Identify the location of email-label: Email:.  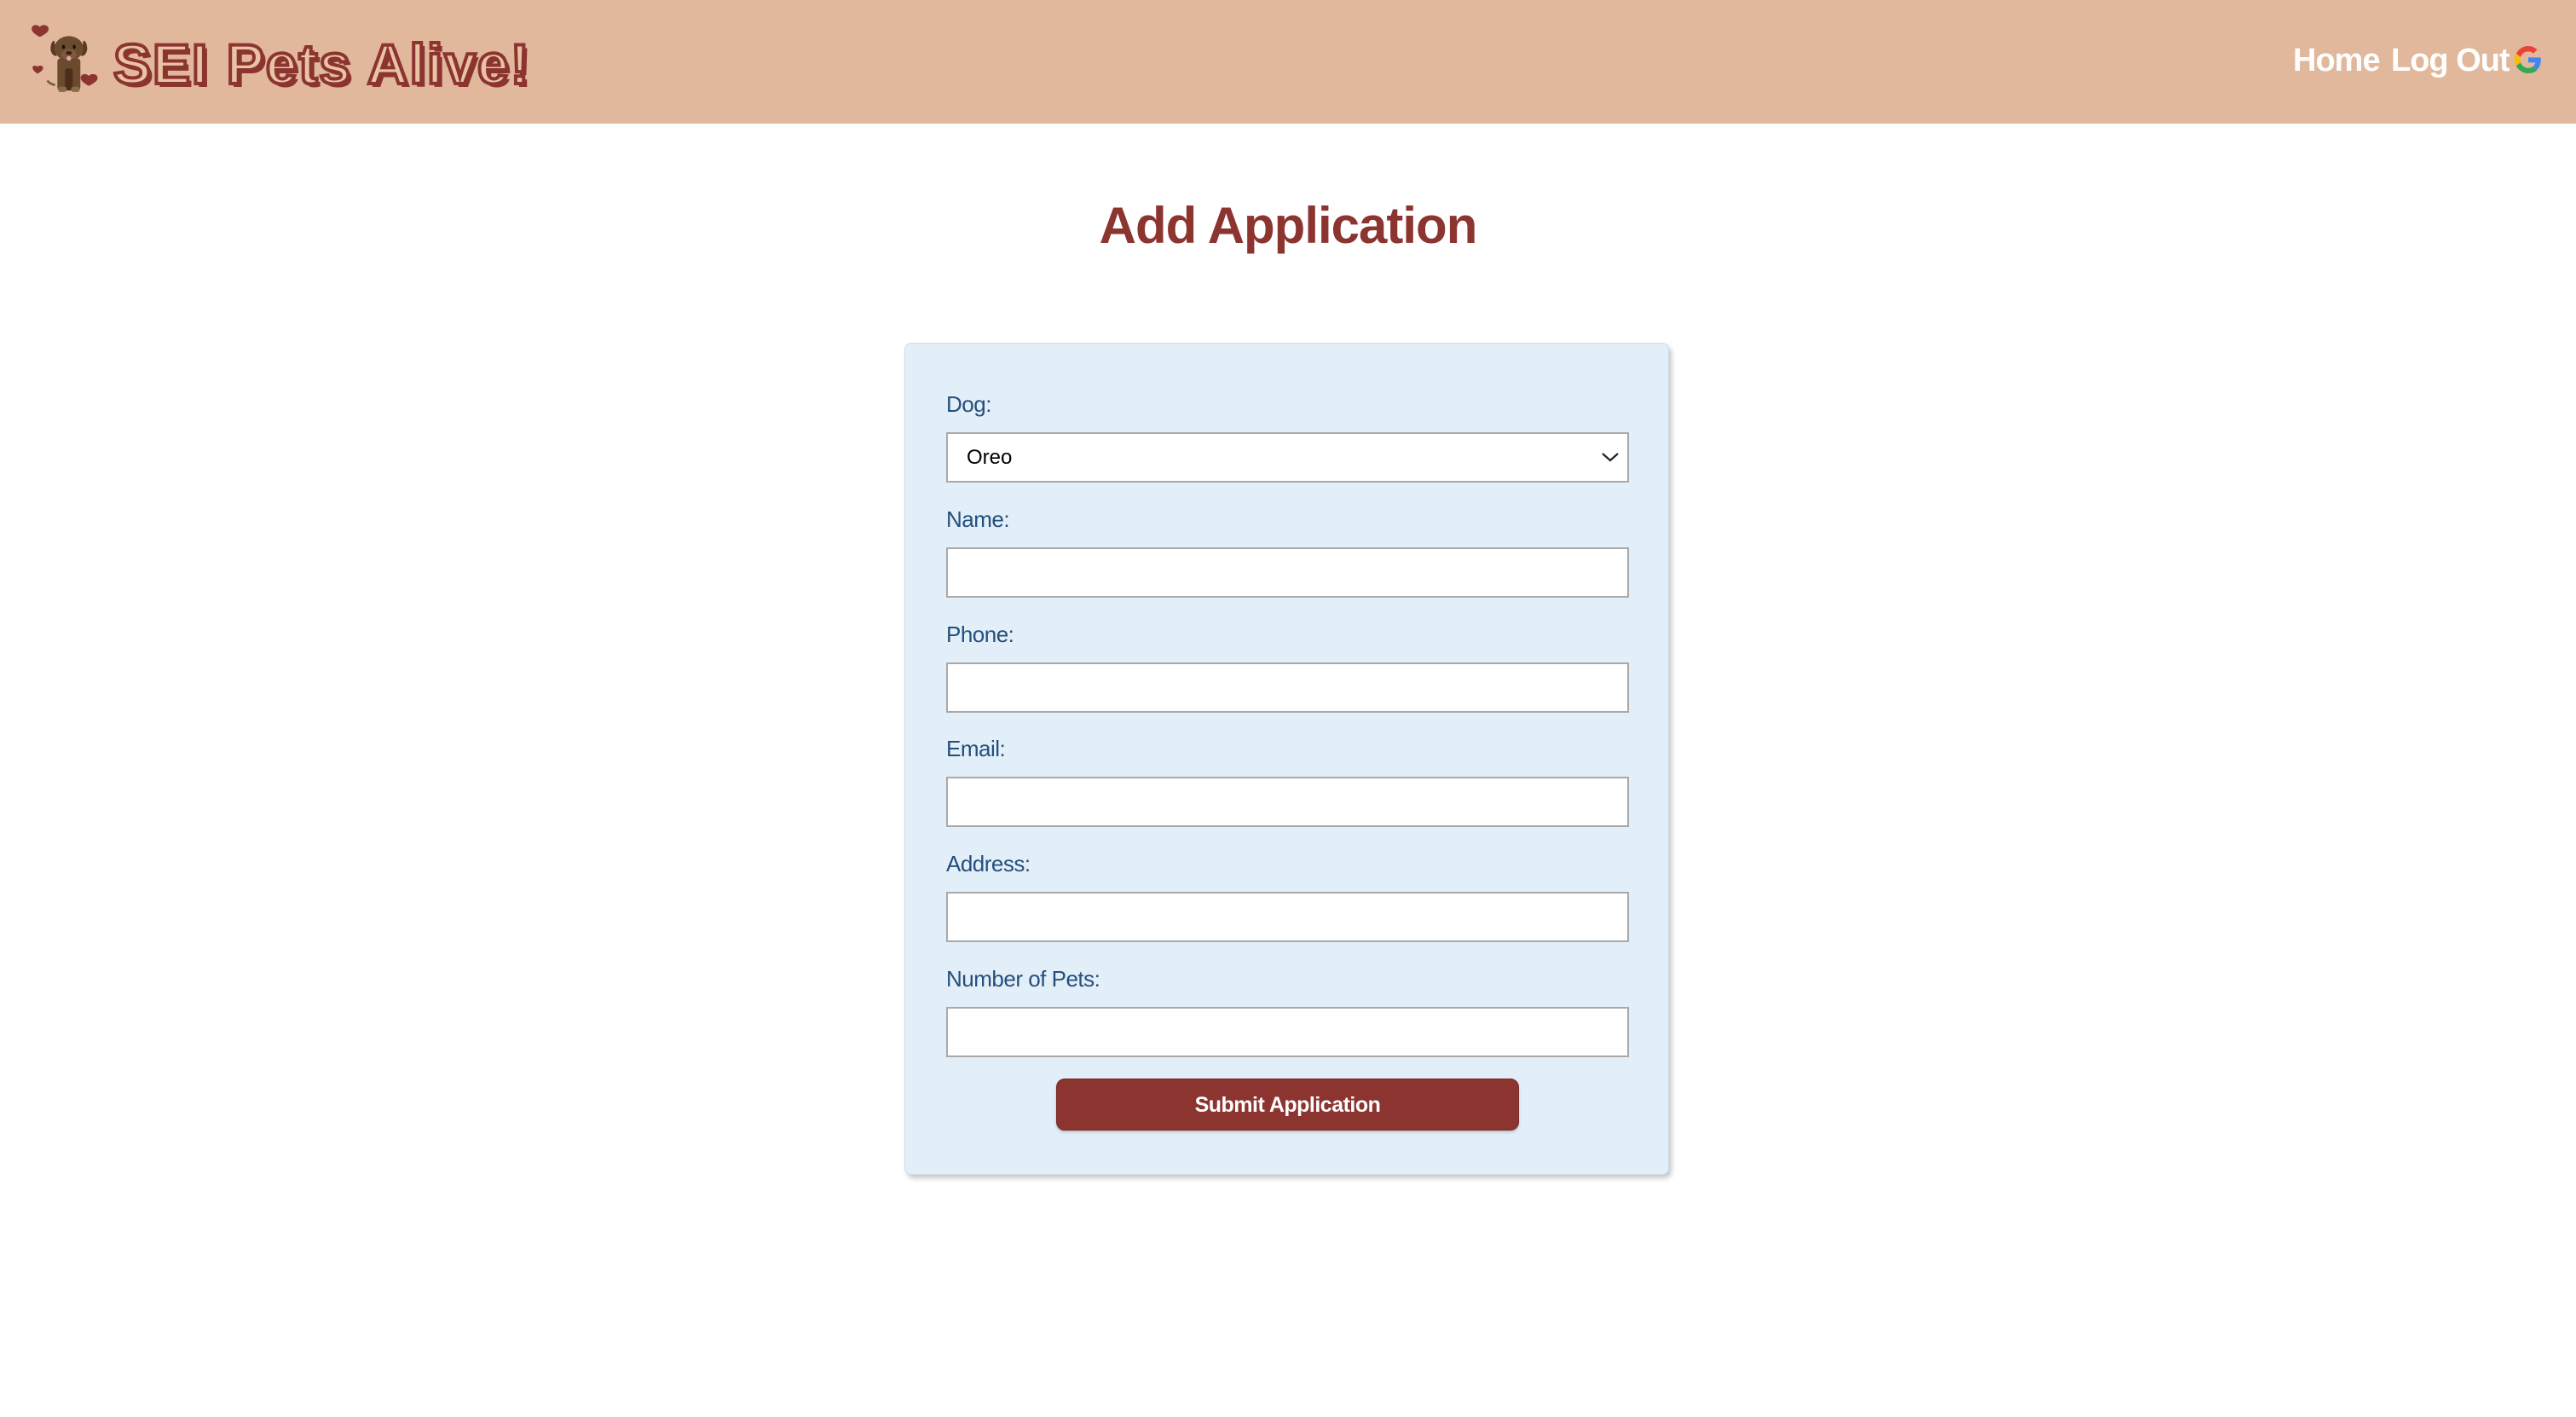
(976, 748).